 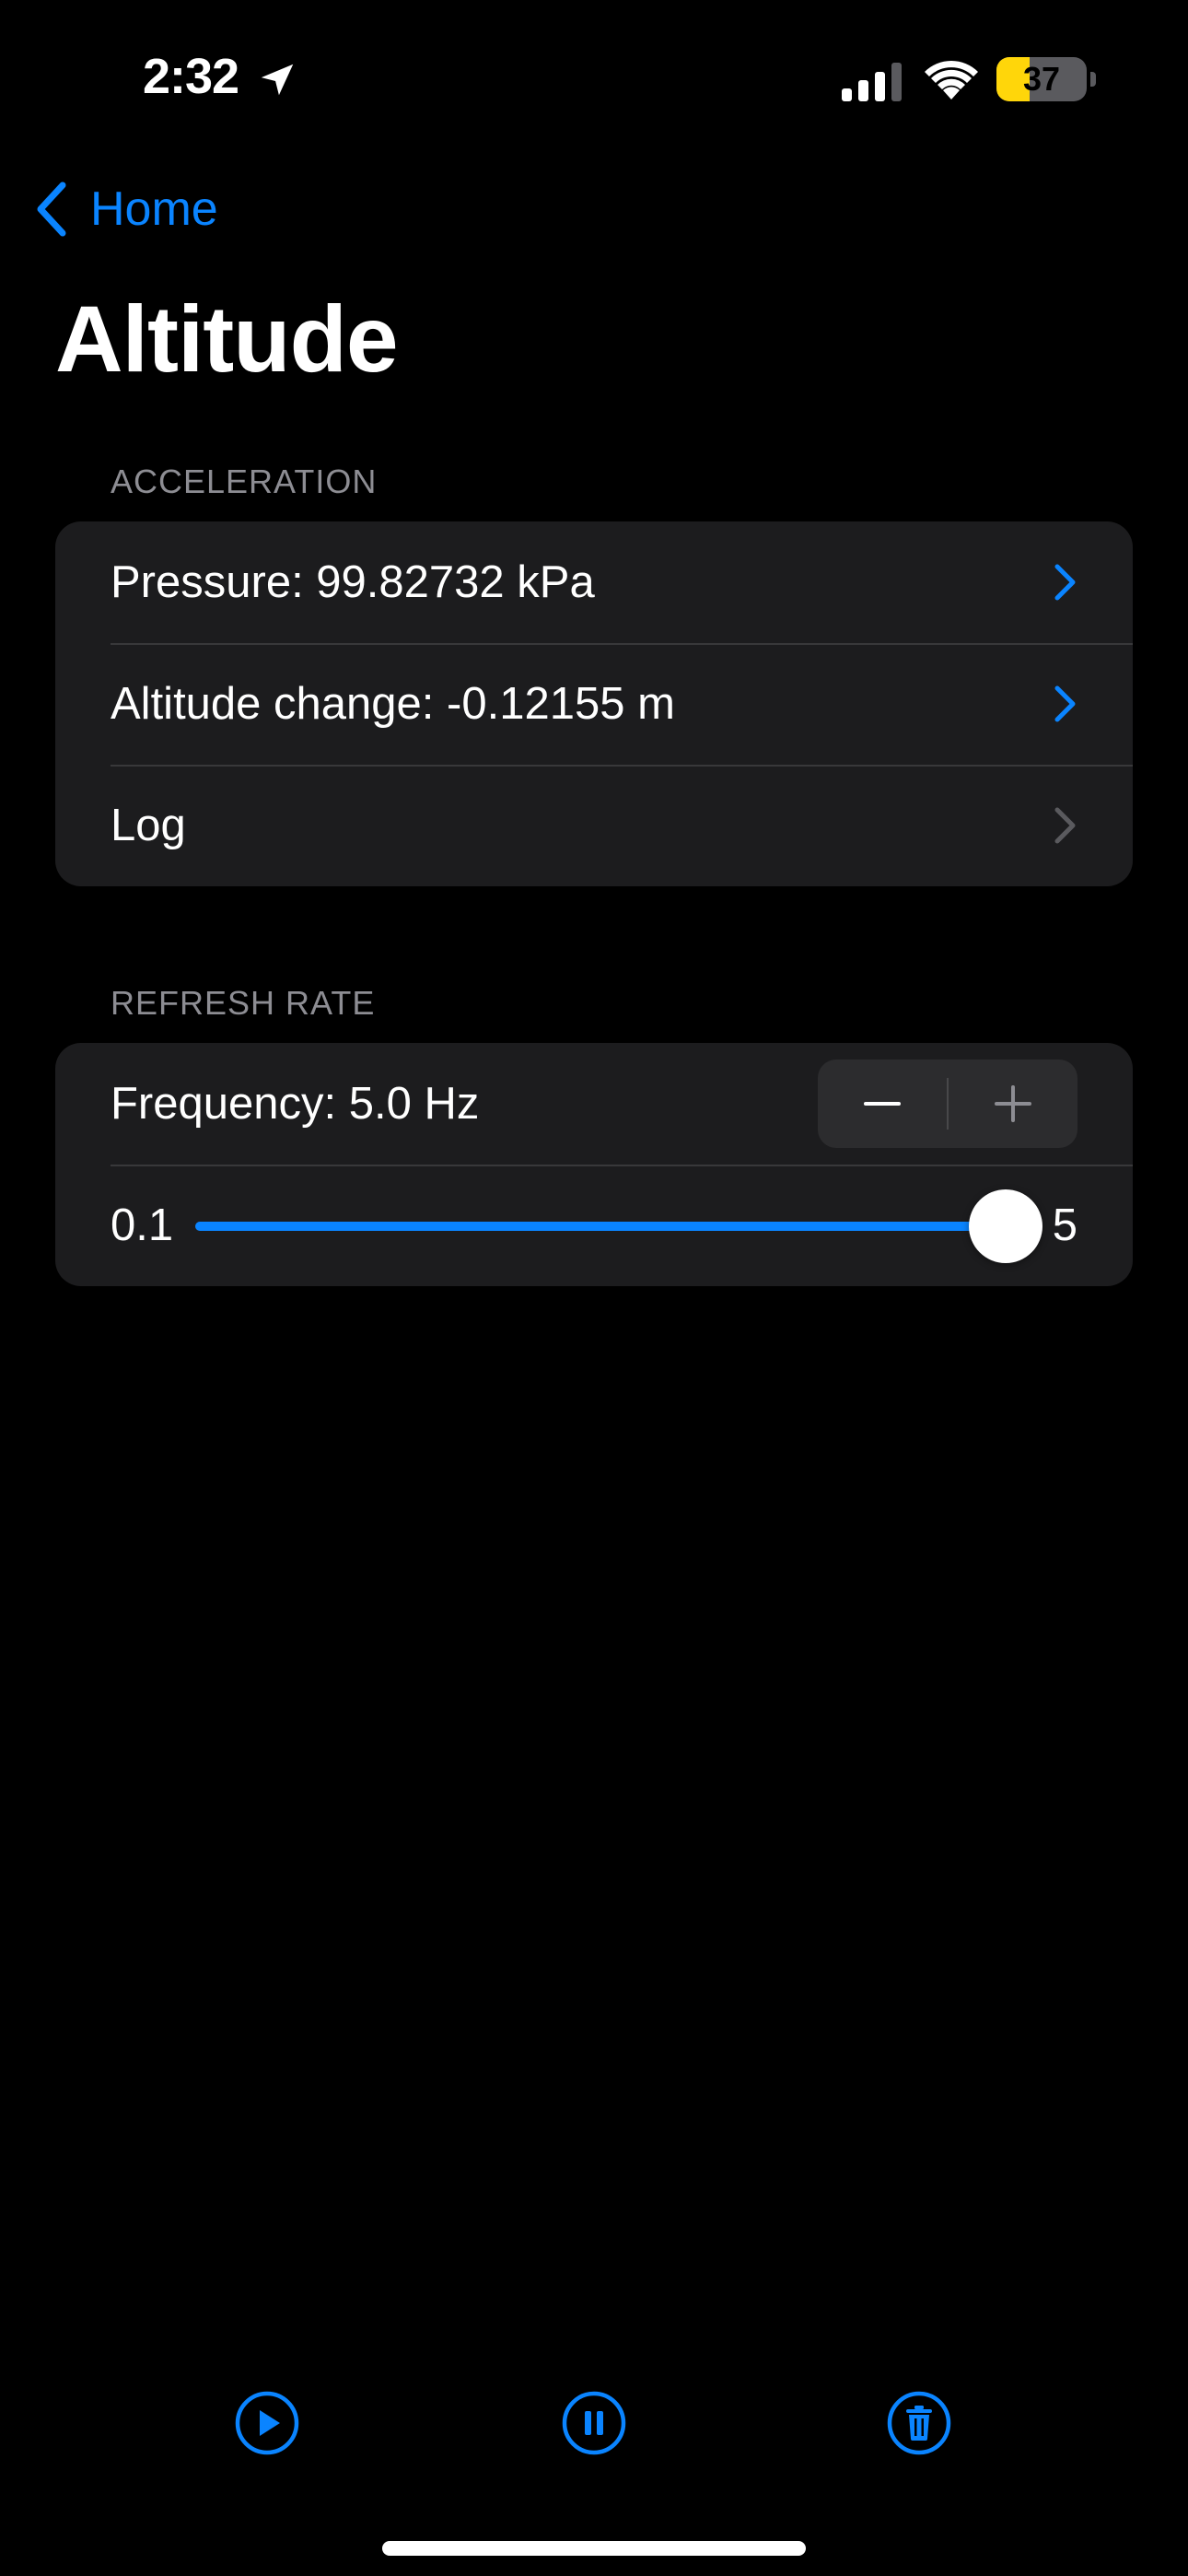 What do you see at coordinates (600, 1226) in the screenshot?
I see `slider-fill` at bounding box center [600, 1226].